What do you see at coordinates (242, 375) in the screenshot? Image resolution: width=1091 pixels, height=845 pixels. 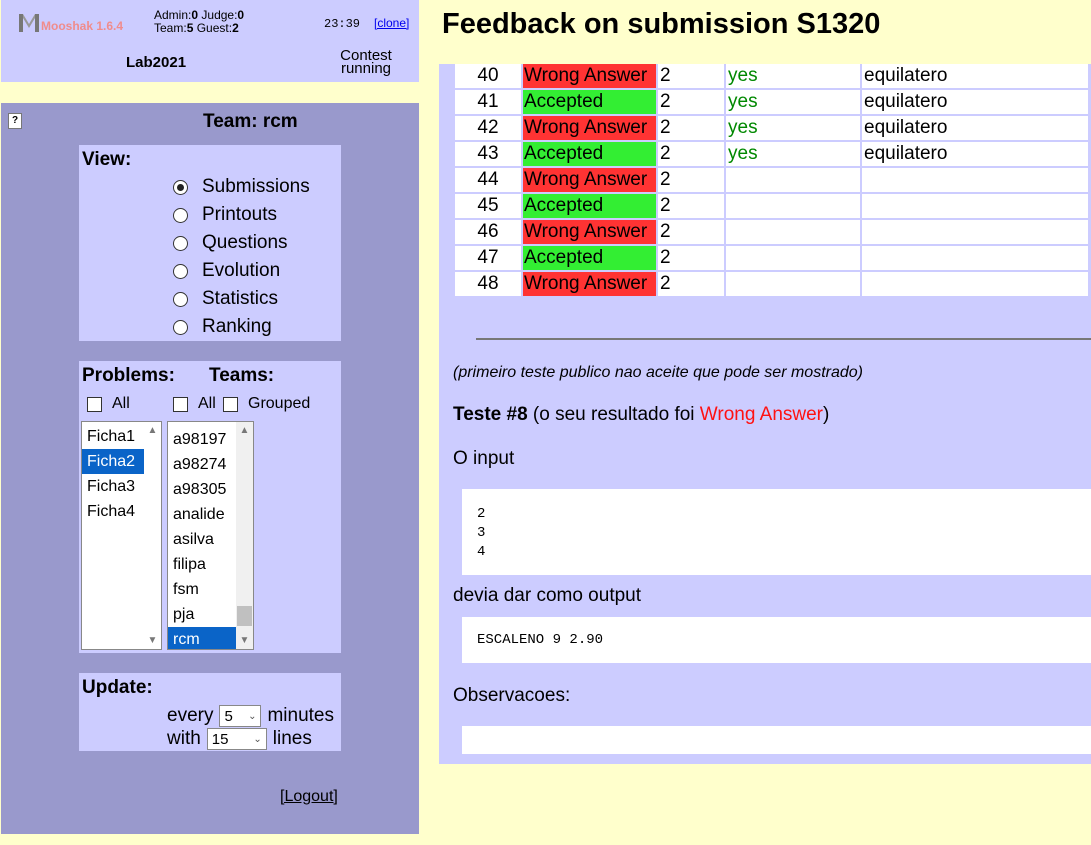 I see `teams-title: Teams:` at bounding box center [242, 375].